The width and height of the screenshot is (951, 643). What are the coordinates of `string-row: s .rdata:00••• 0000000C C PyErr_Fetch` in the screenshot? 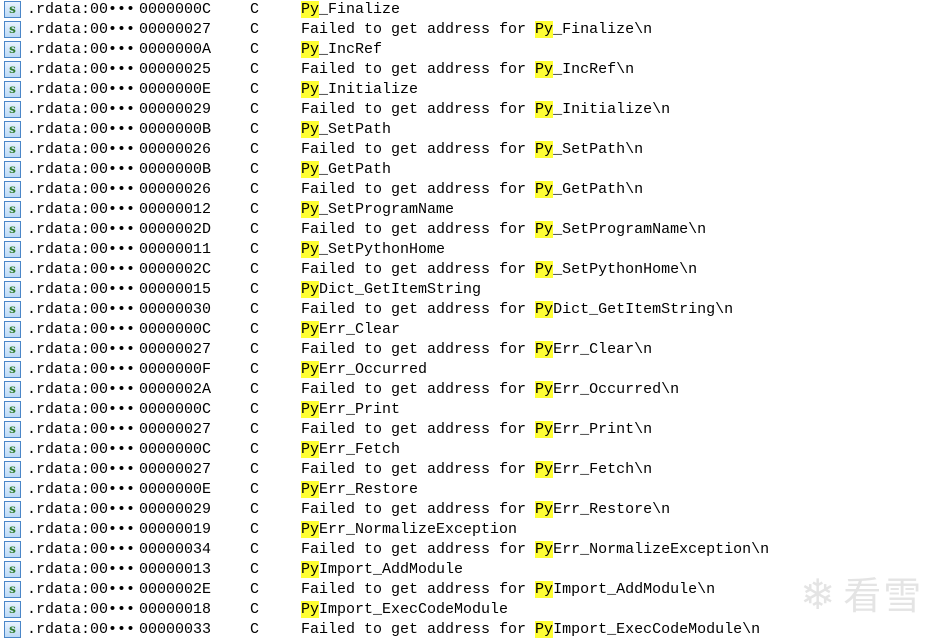 It's located at (475, 450).